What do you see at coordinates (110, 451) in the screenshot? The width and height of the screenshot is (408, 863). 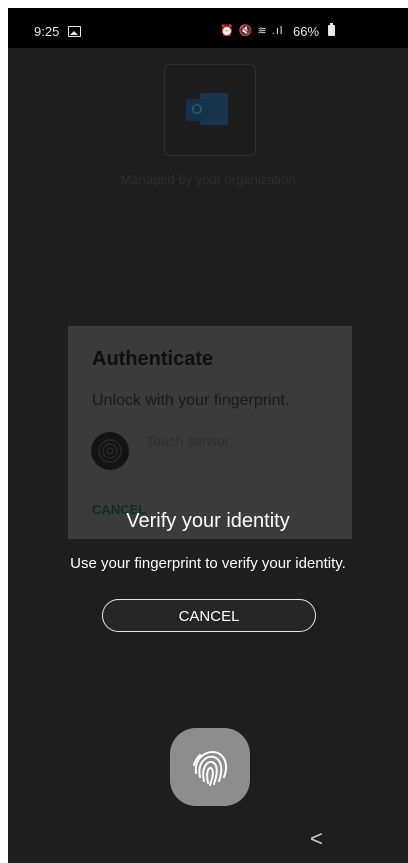 I see `fingerprint-sensor-icon` at bounding box center [110, 451].